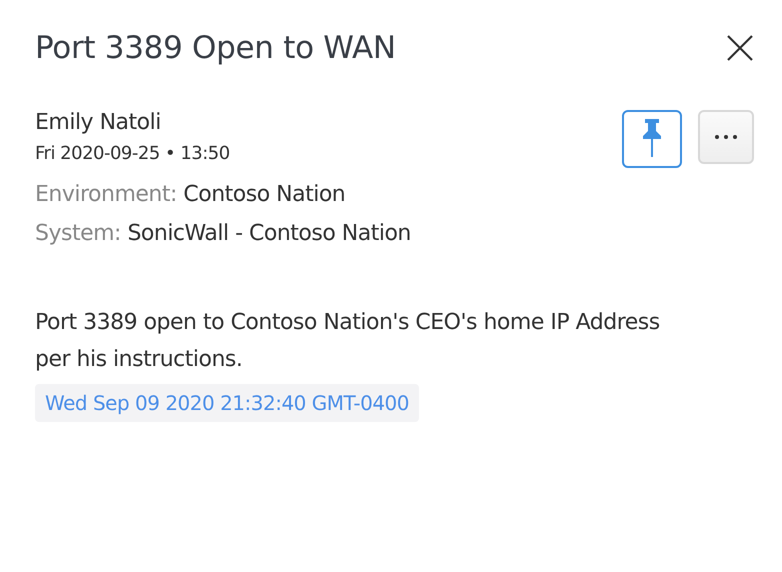 The width and height of the screenshot is (782, 572). I want to click on field-value: SonicWall - Contoso Nation, so click(269, 233).